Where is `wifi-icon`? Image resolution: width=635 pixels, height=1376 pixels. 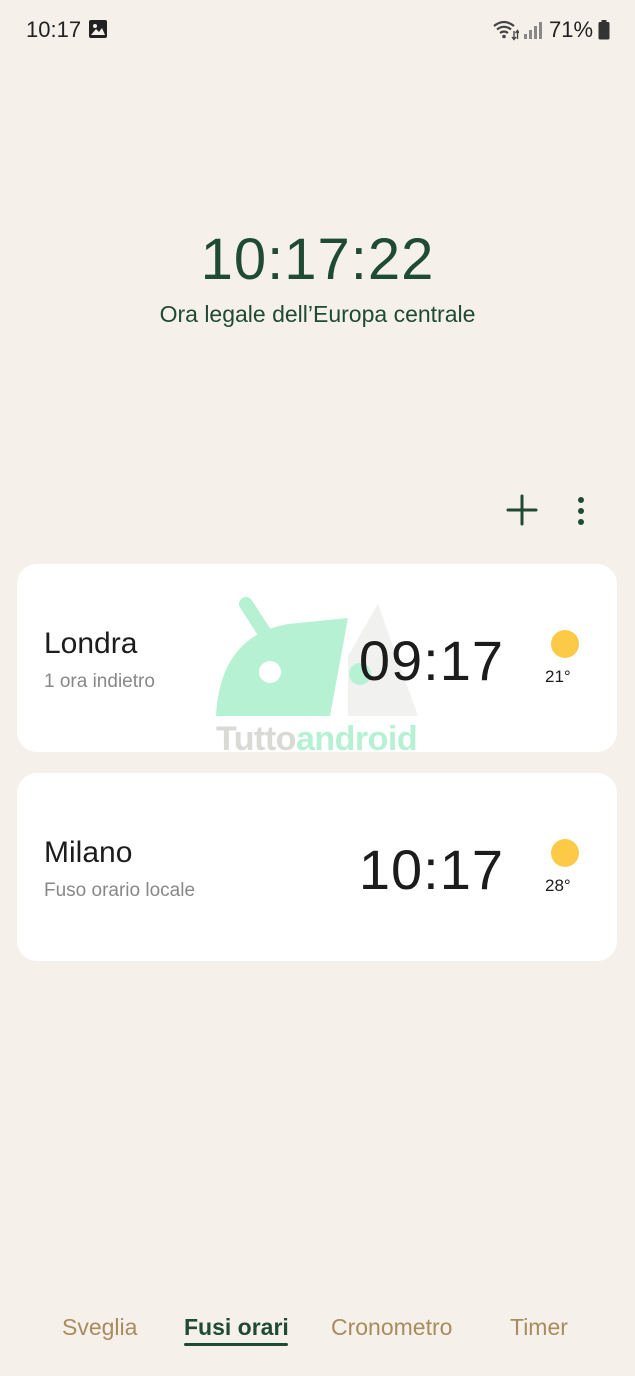 wifi-icon is located at coordinates (506, 30).